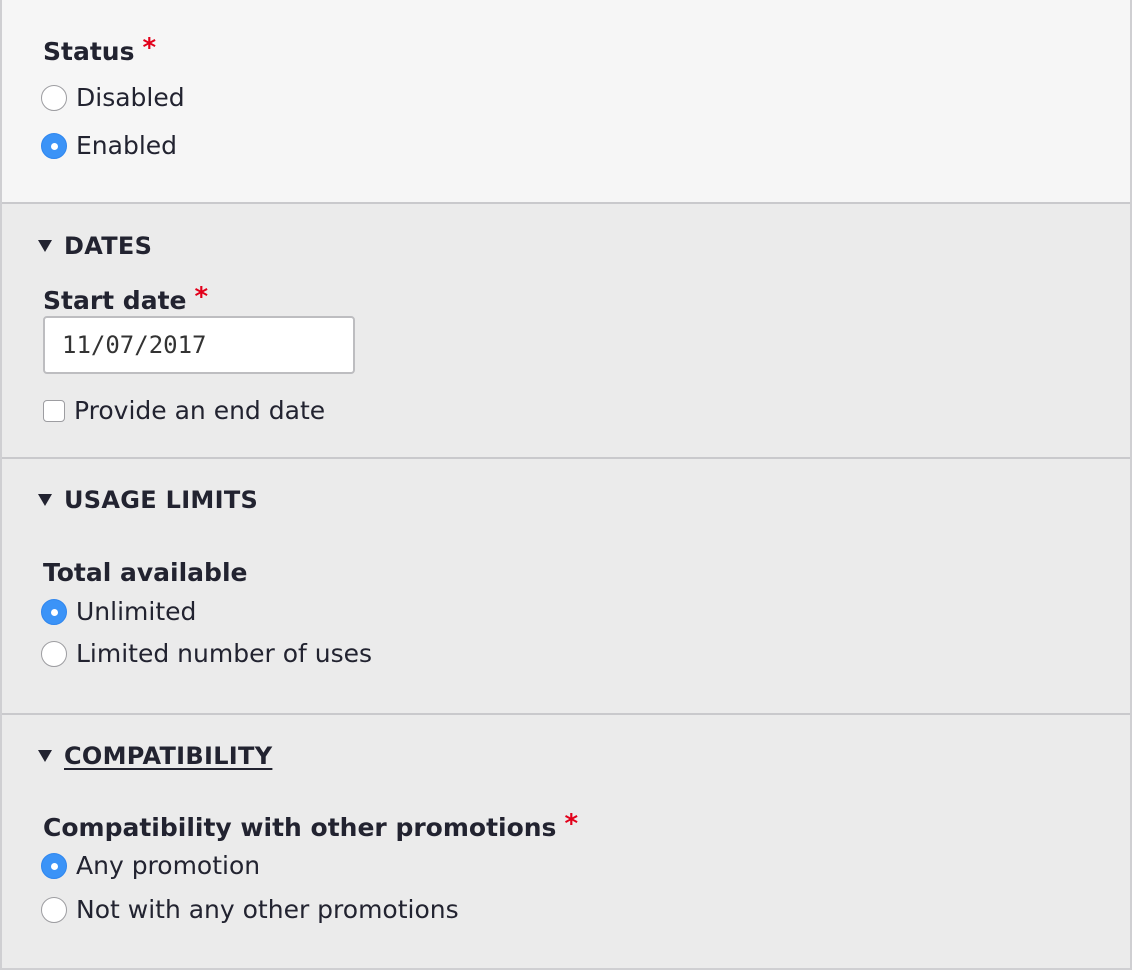 This screenshot has height=976, width=1132. I want to click on status-label: Status *, so click(99, 50).